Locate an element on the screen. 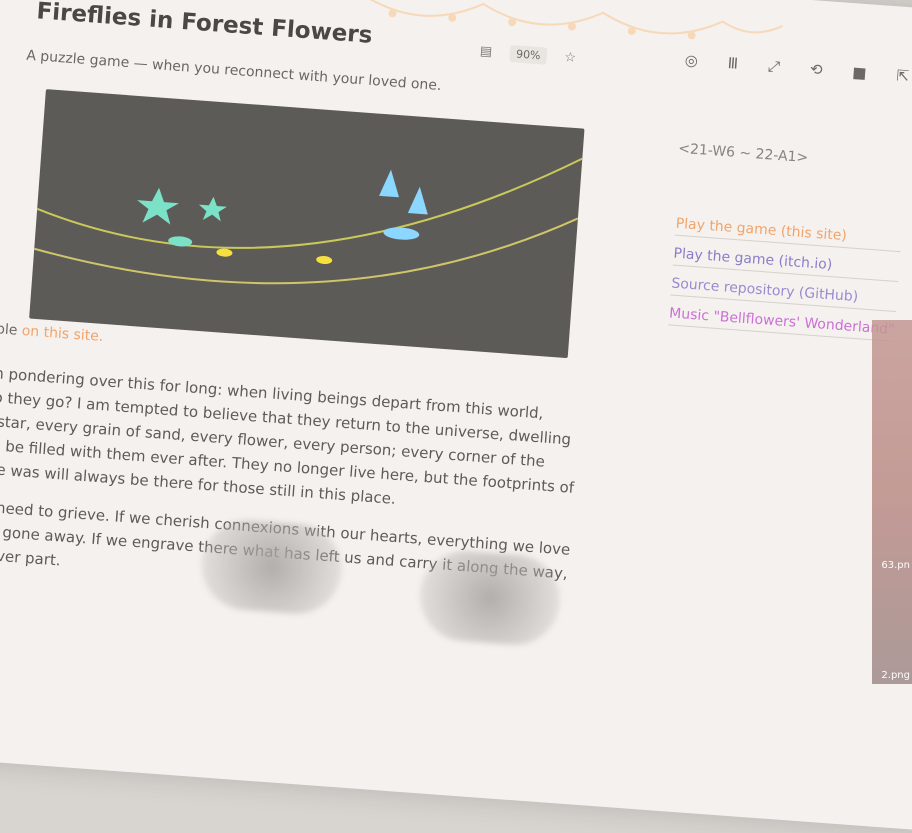 The width and height of the screenshot is (912, 833). desktop-edge: 63.pn 2.png is located at coordinates (892, 502).